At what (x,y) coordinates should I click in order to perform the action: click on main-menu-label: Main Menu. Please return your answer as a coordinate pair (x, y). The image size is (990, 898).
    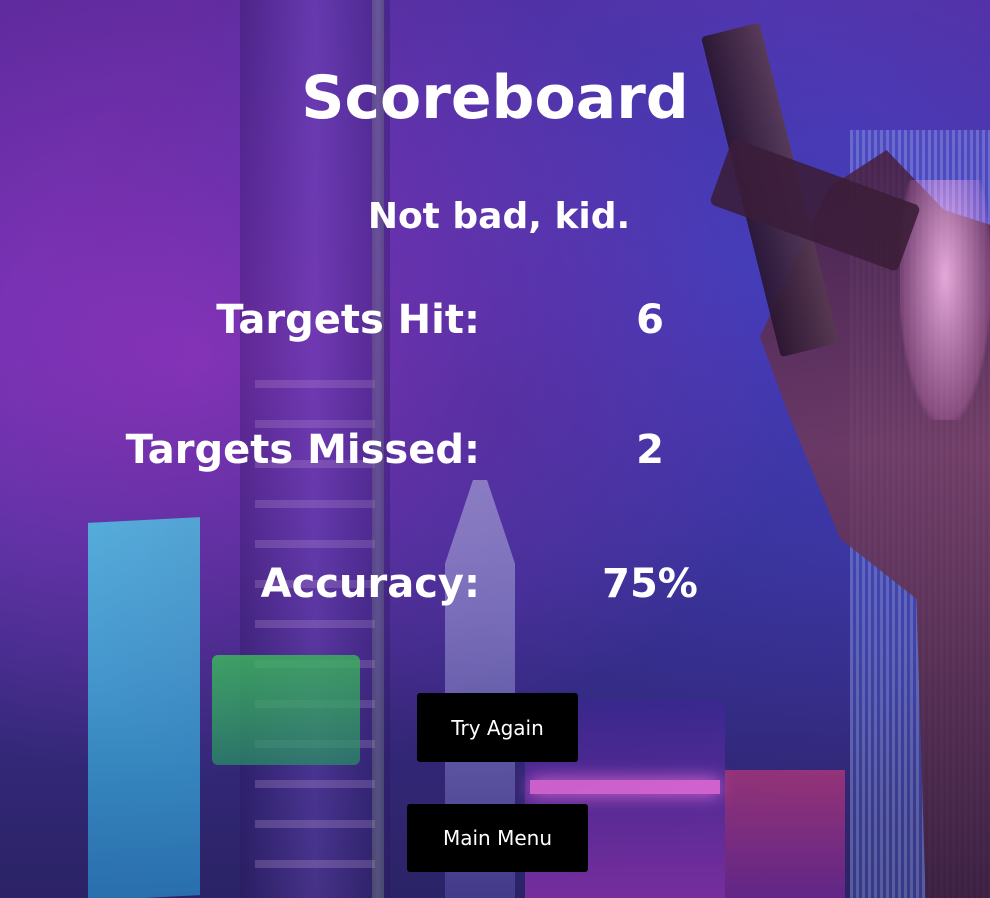
    Looking at the image, I should click on (497, 838).